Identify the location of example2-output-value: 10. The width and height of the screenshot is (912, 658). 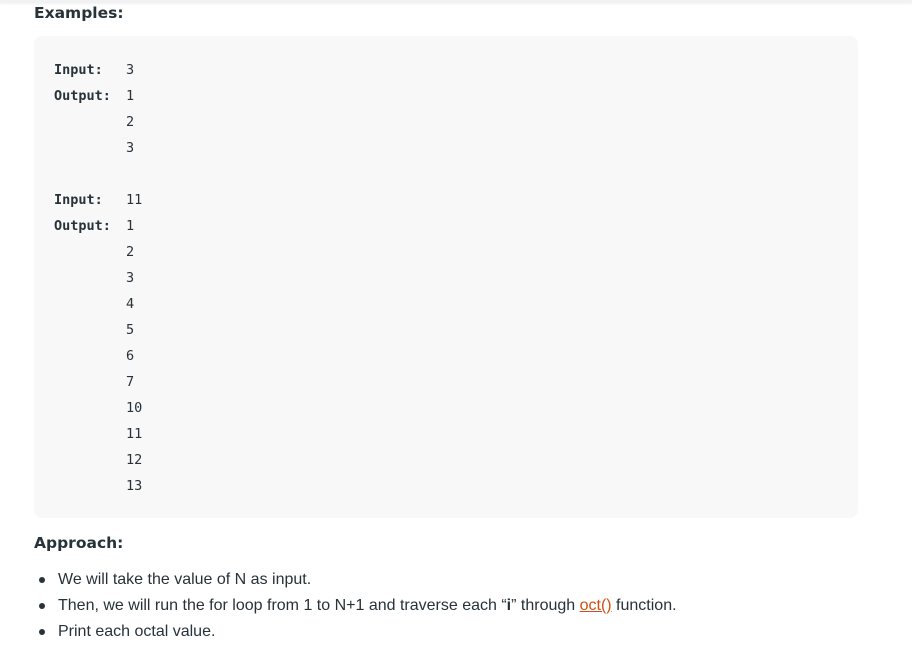
(134, 408).